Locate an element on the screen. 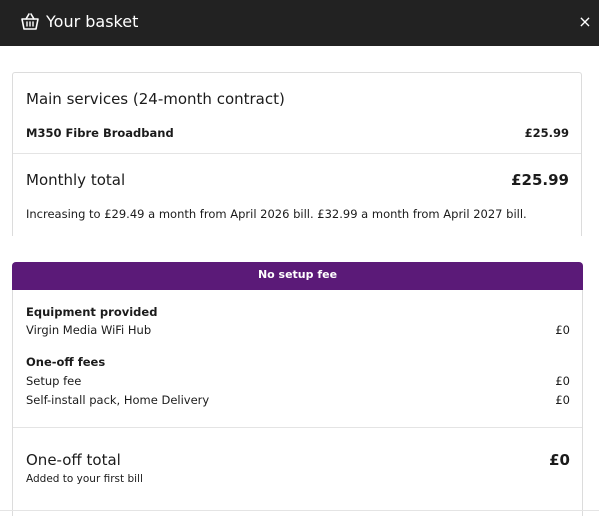 This screenshot has height=516, width=599. basket-header: Your basket × is located at coordinates (299, 23).